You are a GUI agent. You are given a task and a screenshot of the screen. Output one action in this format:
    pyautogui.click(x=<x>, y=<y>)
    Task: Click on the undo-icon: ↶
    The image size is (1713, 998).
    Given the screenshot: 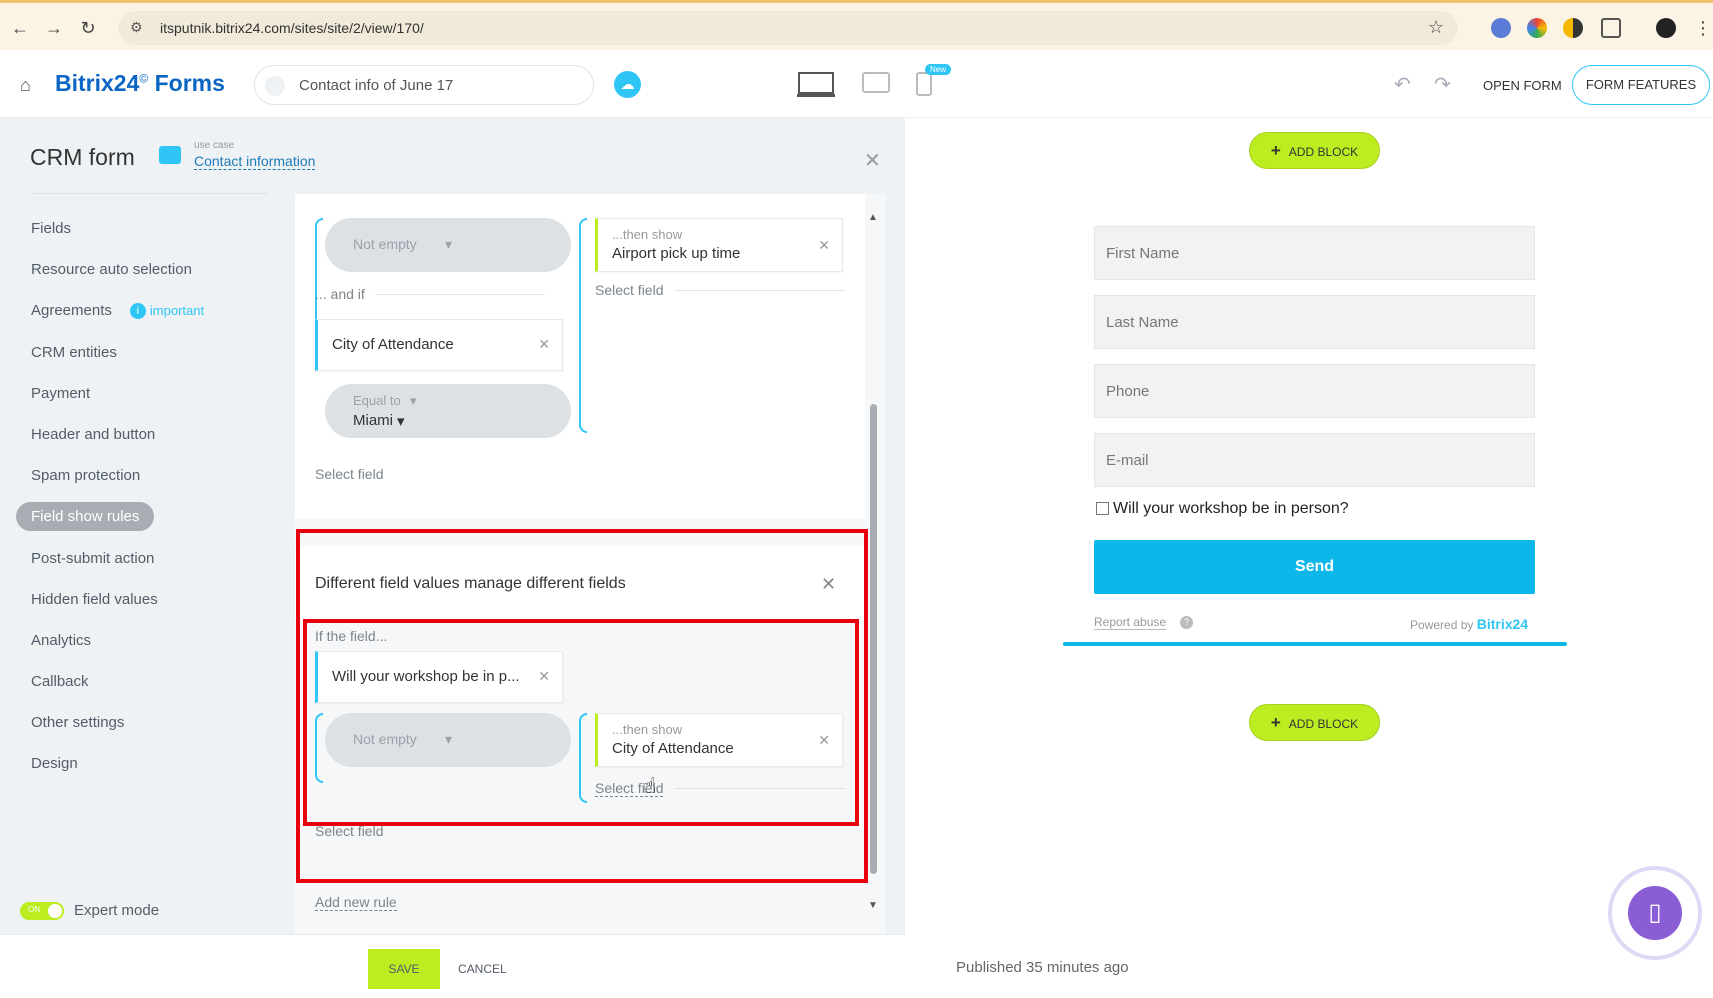 What is the action you would take?
    pyautogui.click(x=1402, y=84)
    